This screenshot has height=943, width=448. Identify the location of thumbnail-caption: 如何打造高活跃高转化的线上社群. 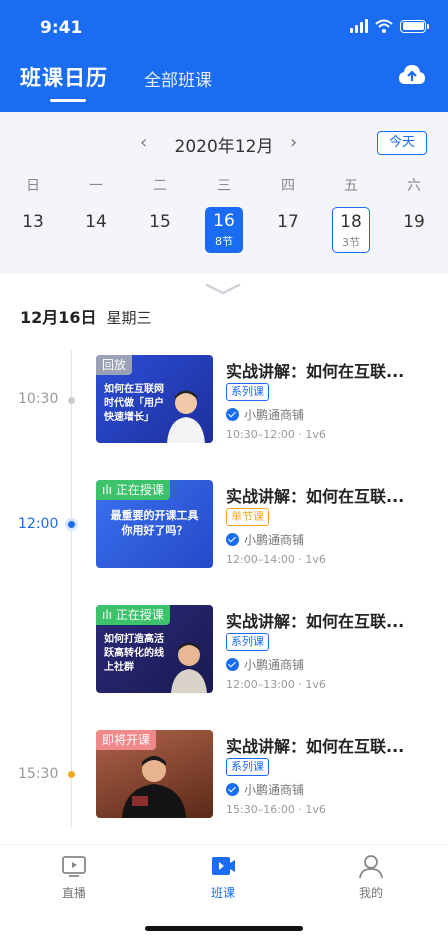
(134, 653).